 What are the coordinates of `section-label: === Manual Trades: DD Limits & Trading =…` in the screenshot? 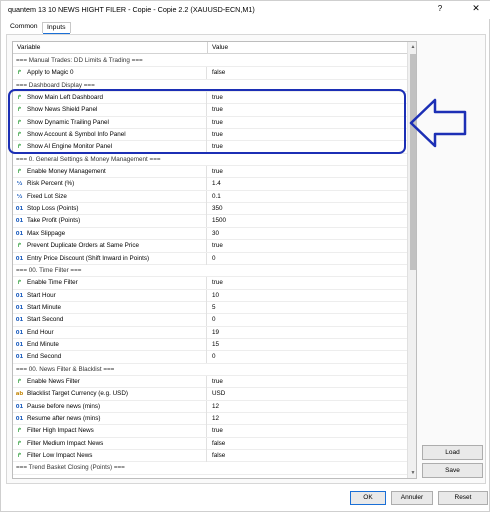 It's located at (79, 60).